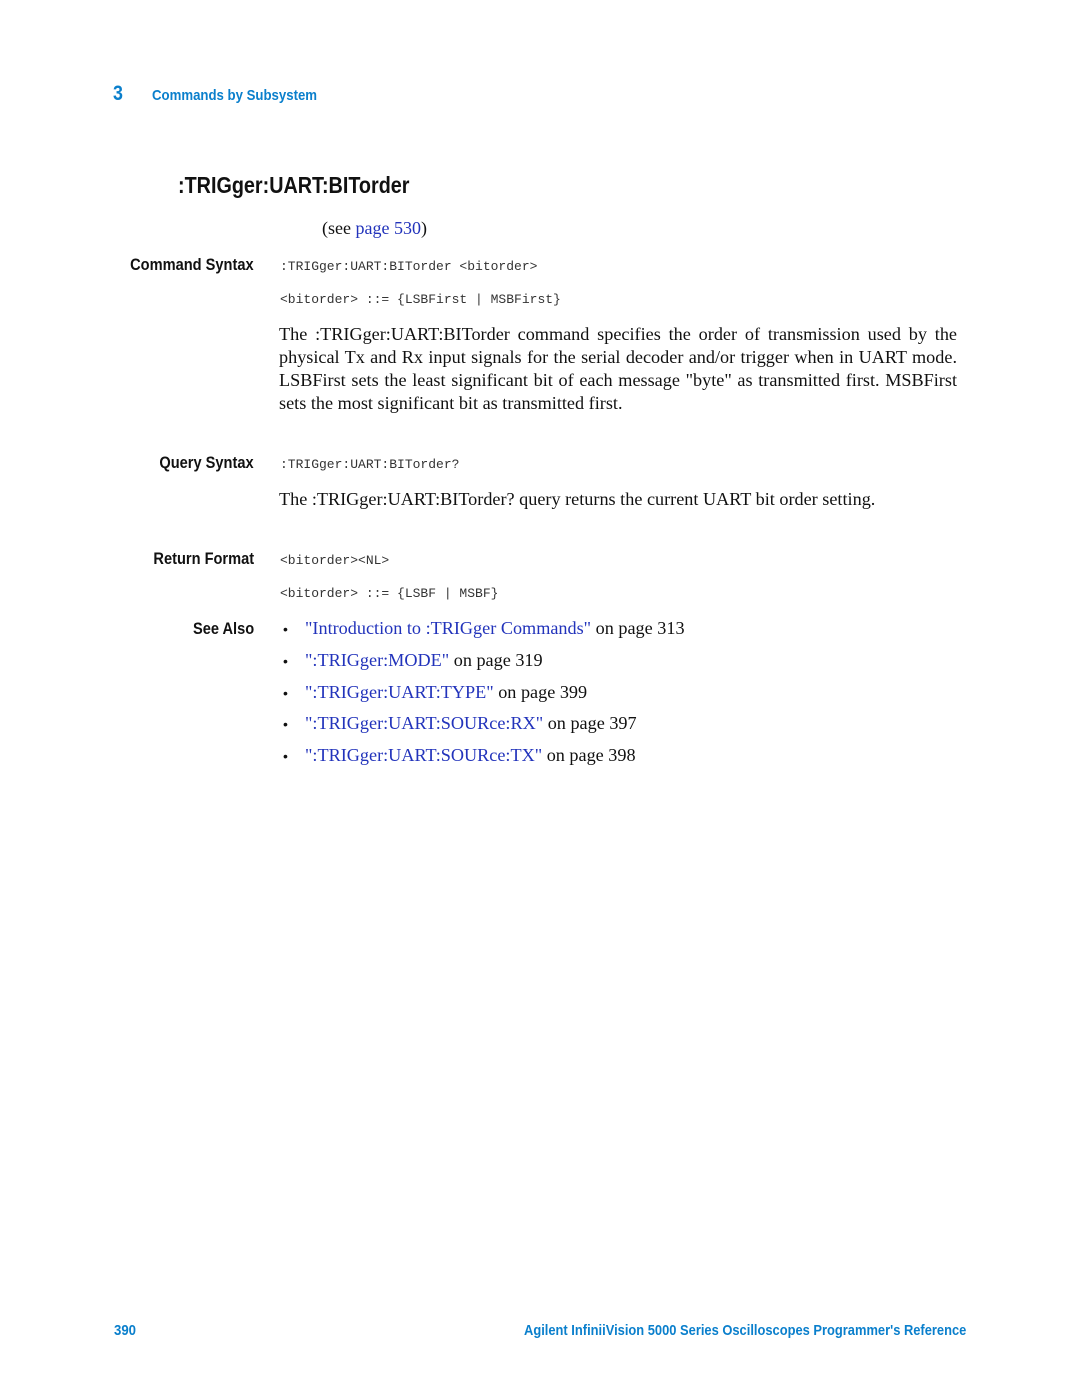  Describe the element at coordinates (409, 266) in the screenshot. I see `command-syntax-line: :TRIGger:UART:BITorder <bitorder>` at that location.